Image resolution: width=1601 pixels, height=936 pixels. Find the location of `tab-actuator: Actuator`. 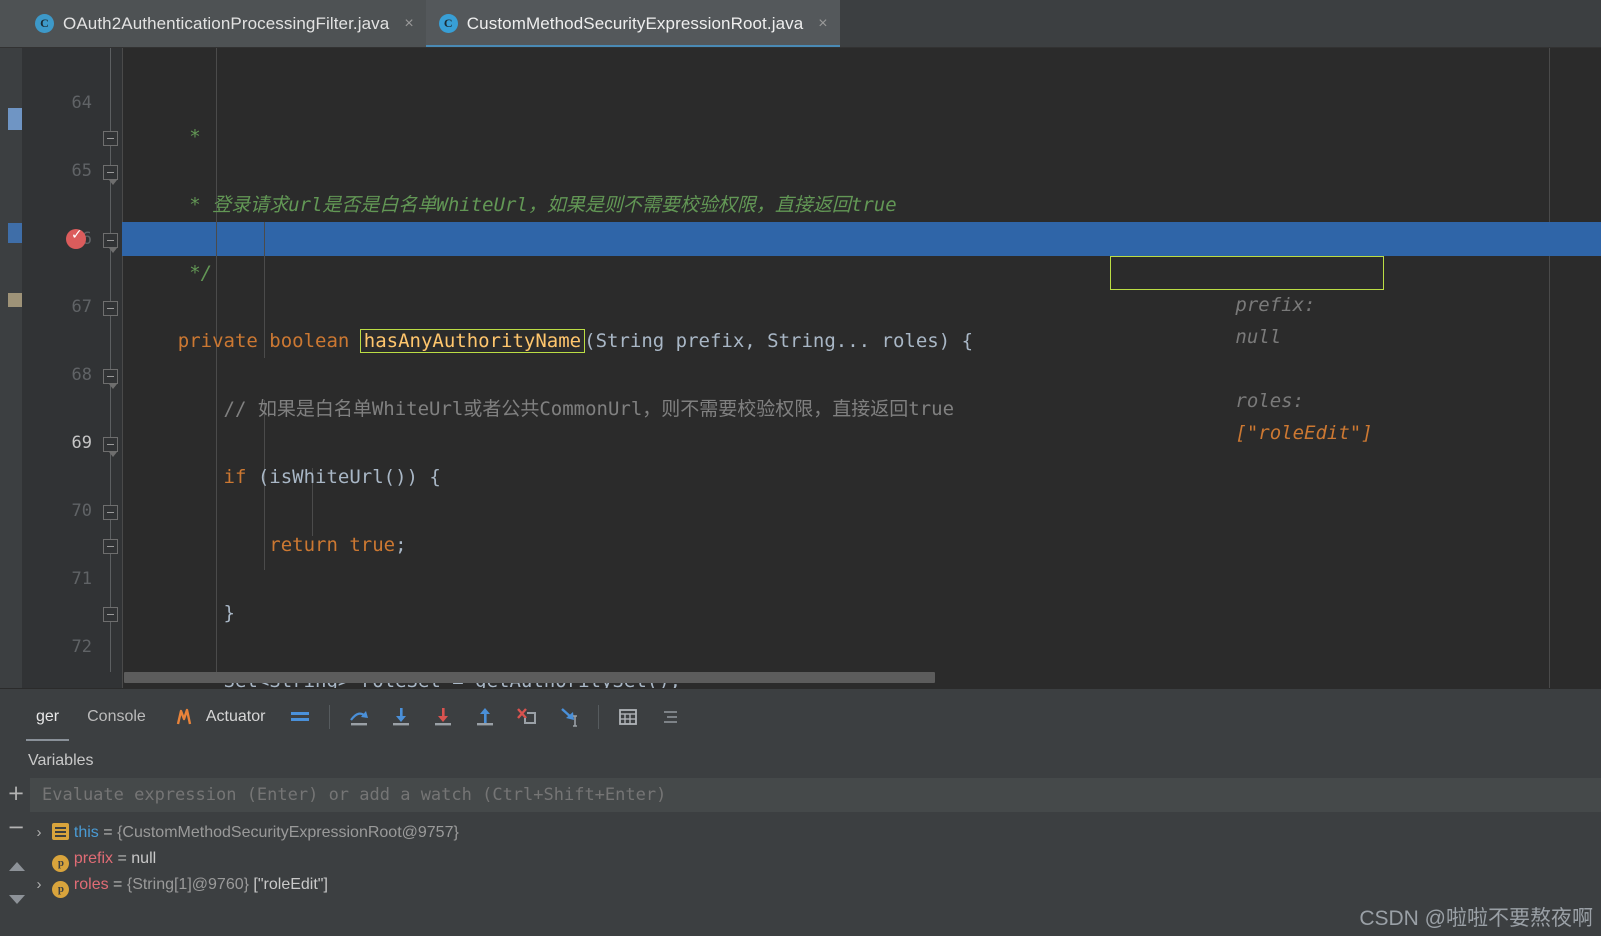

tab-actuator: Actuator is located at coordinates (220, 717).